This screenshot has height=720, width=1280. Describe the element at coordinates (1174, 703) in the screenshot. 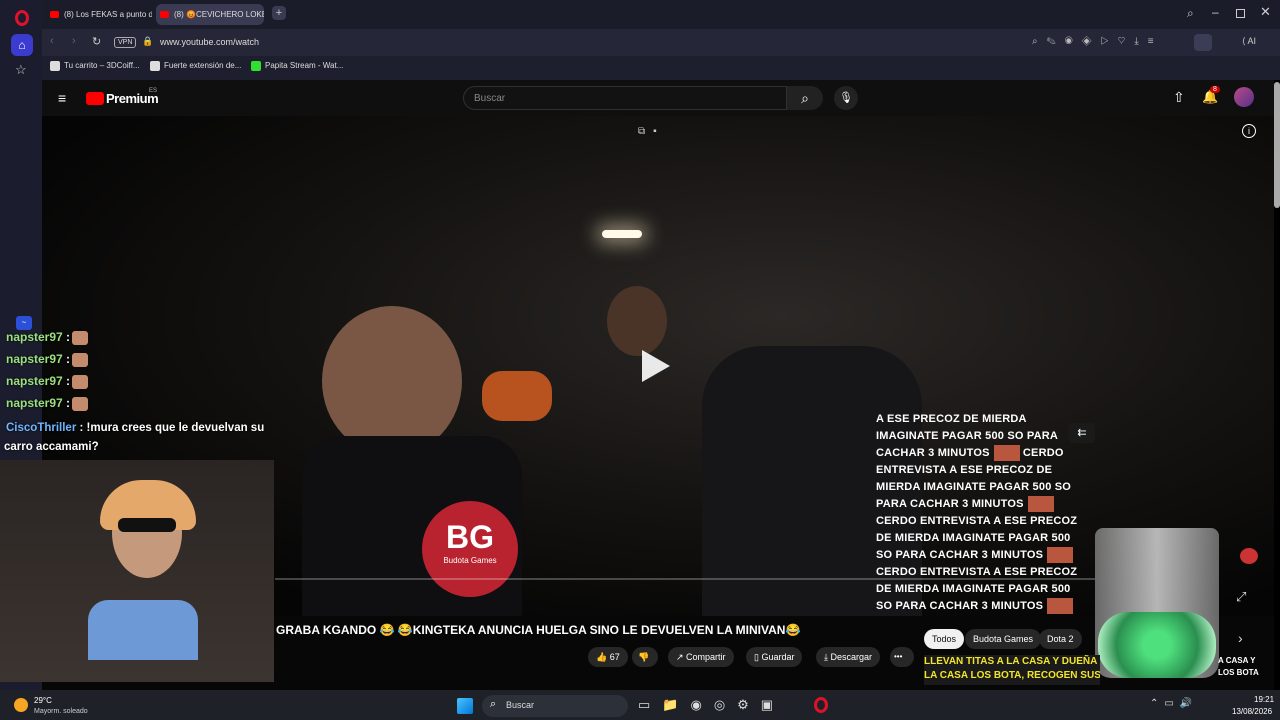

I see `tray-icons: ⌃▭🔊` at that location.